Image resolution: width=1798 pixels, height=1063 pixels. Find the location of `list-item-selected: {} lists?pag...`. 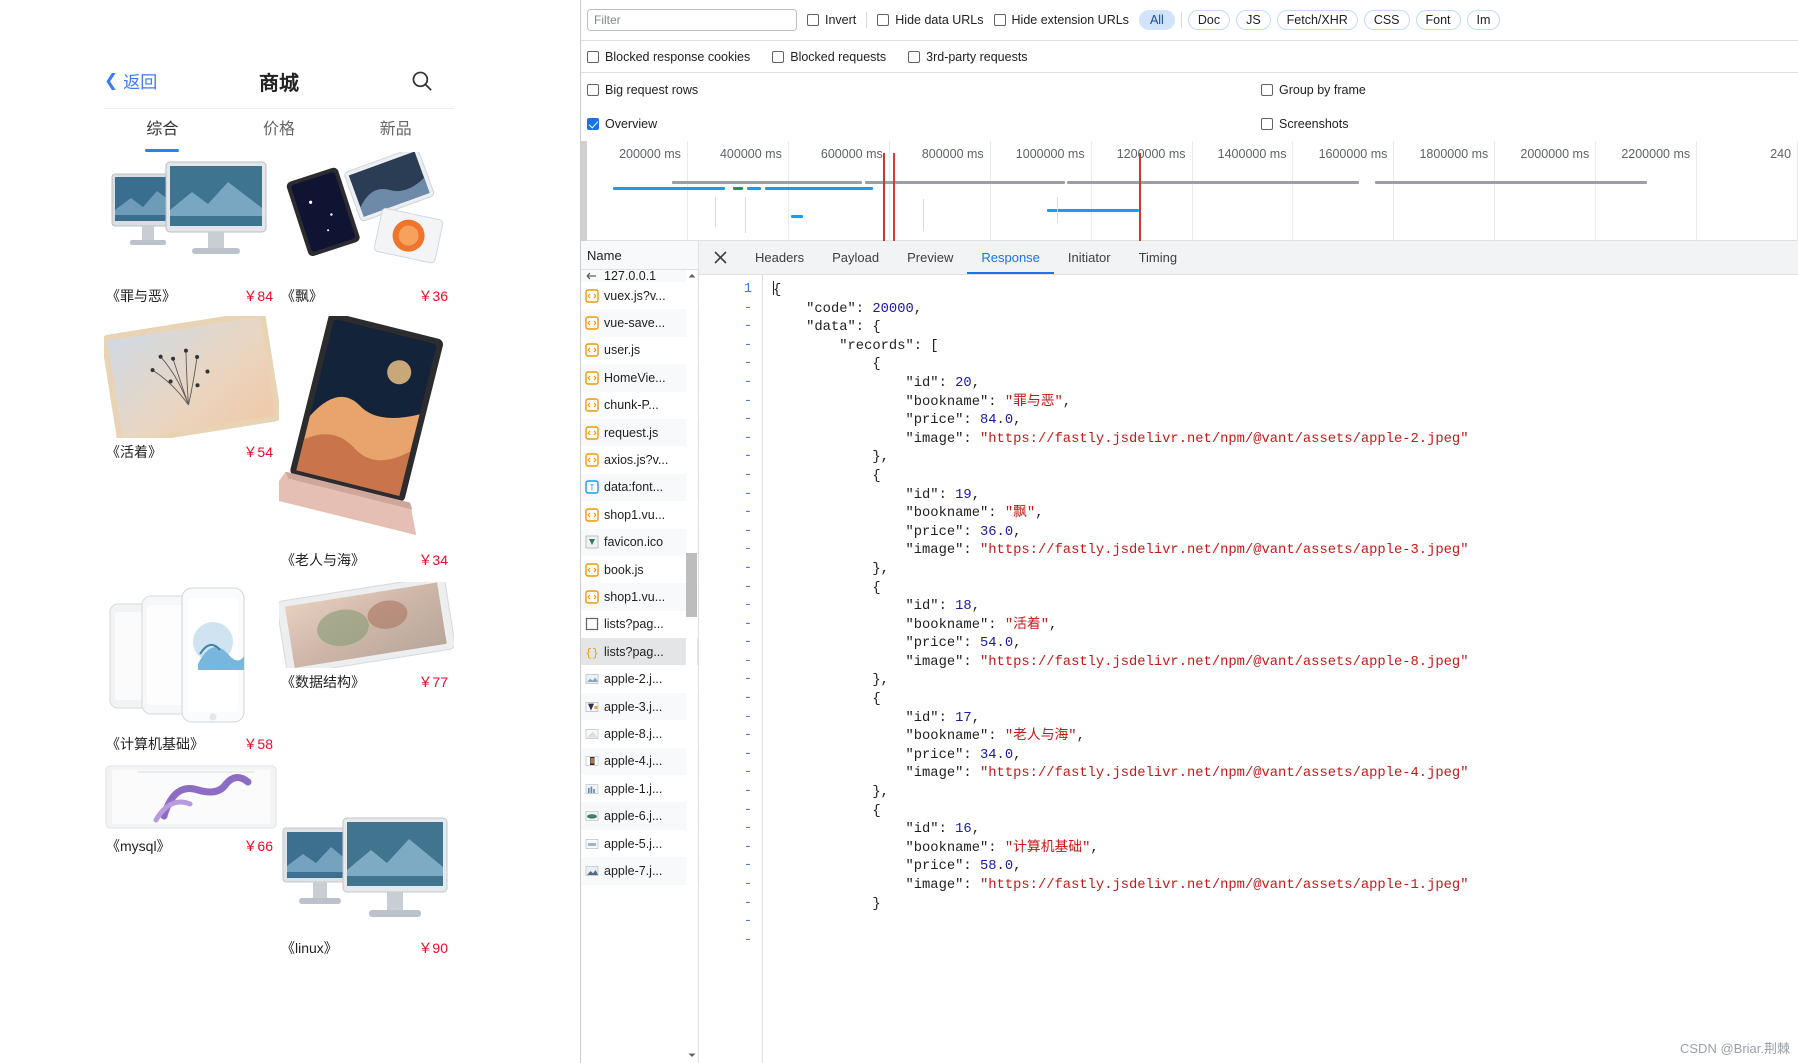

list-item-selected: {} lists?pag... is located at coordinates (639, 652).